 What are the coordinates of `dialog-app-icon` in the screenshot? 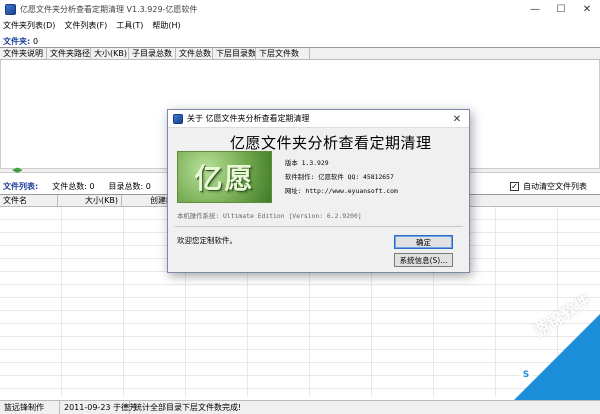 It's located at (178, 118).